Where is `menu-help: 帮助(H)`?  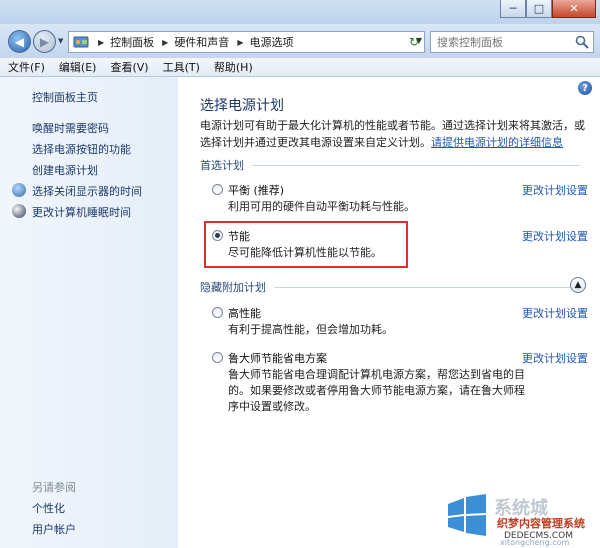
menu-help: 帮助(H) is located at coordinates (233, 67).